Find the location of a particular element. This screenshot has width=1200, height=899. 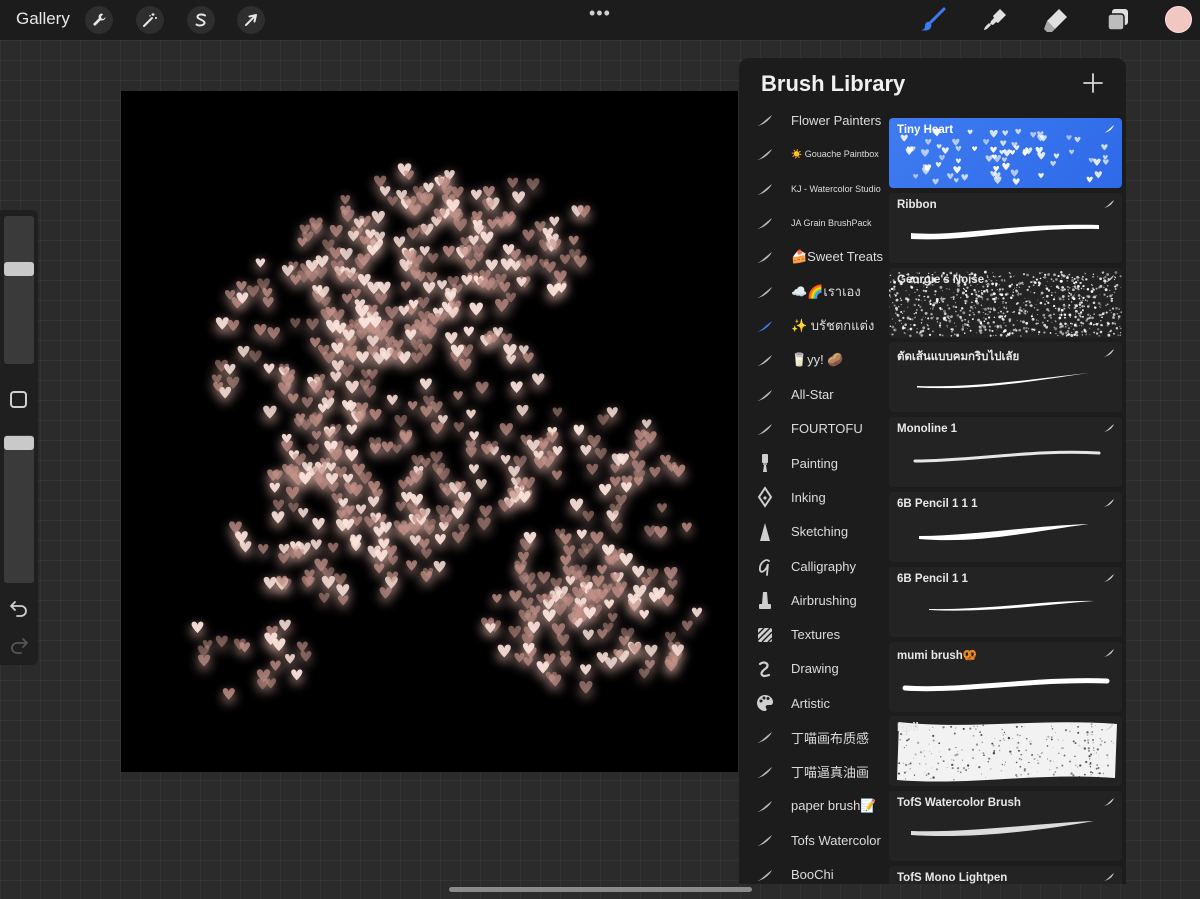

brush-set-item: 丁喵画布质感 is located at coordinates (814, 737).